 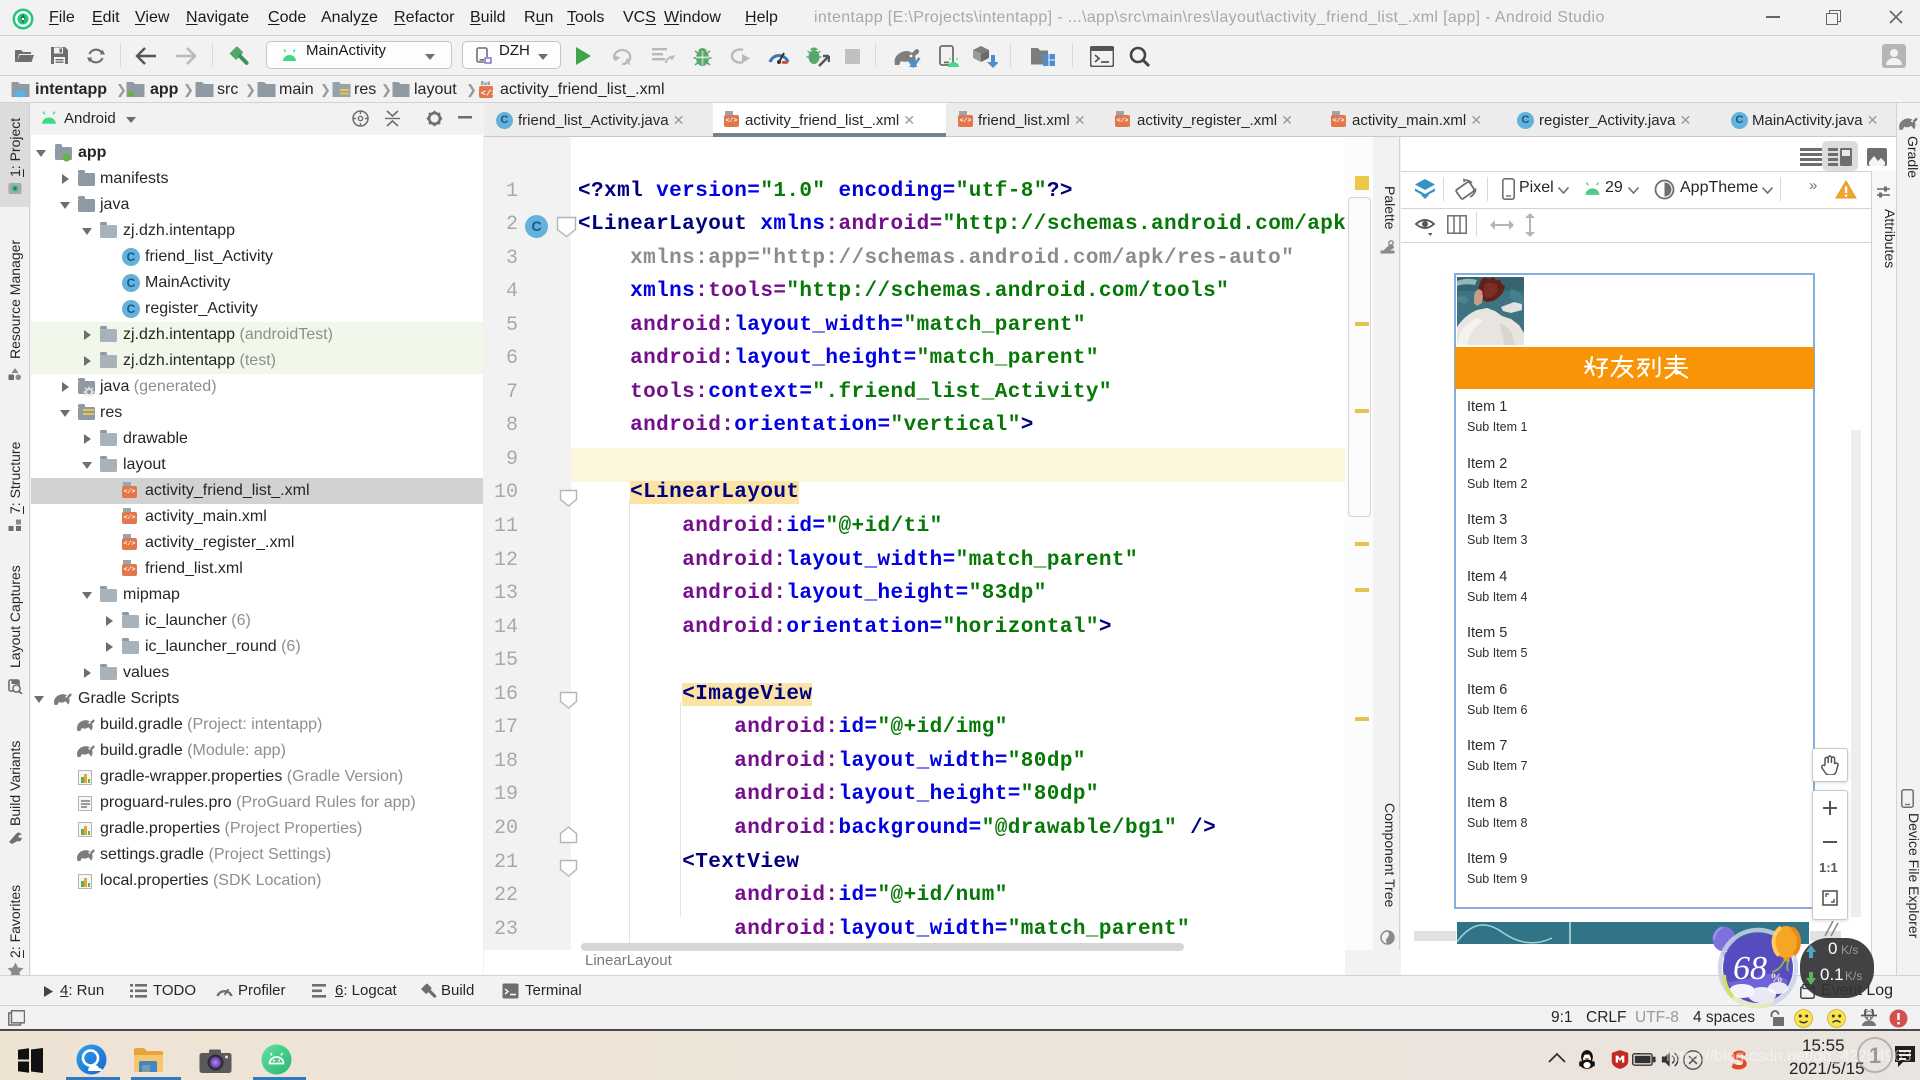 What do you see at coordinates (627, 61) in the screenshot?
I see `svg-text: A` at bounding box center [627, 61].